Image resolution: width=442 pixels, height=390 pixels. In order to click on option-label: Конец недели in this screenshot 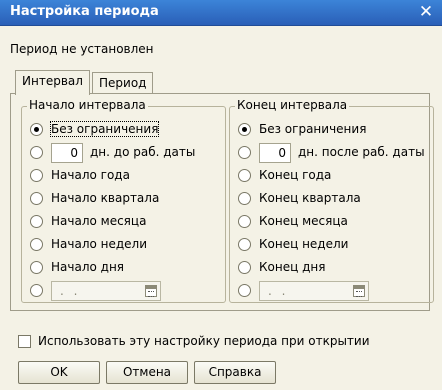, I will do `click(304, 244)`.